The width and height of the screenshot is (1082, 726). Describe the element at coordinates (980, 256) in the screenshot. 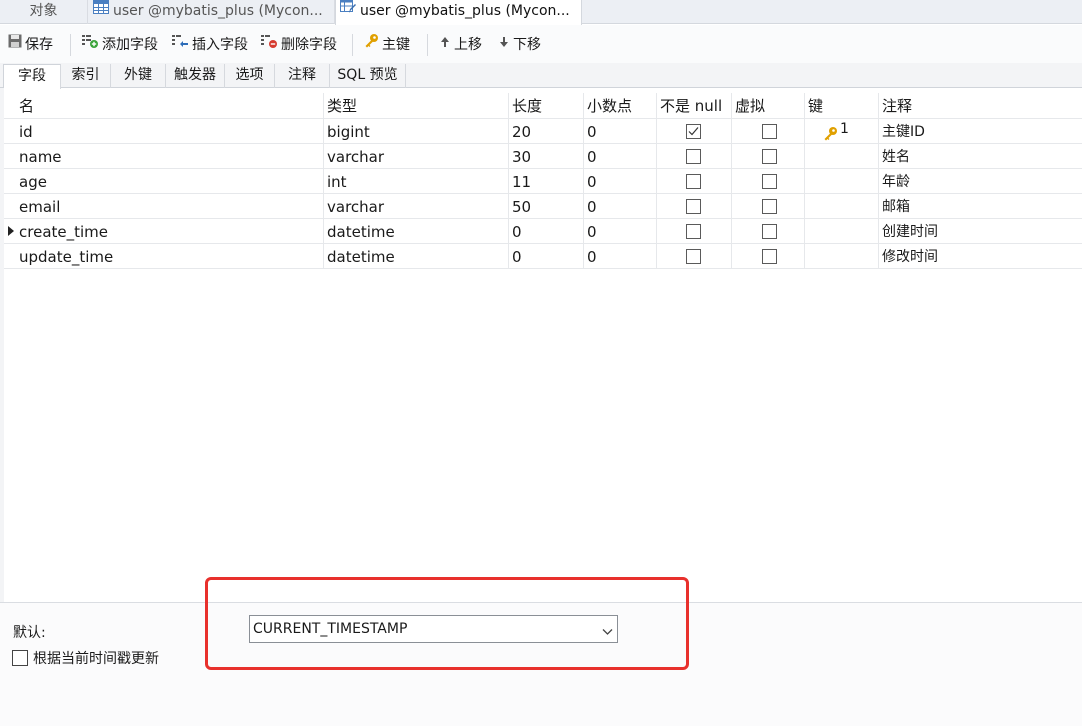

I see `cell-comment: 修改时间` at that location.